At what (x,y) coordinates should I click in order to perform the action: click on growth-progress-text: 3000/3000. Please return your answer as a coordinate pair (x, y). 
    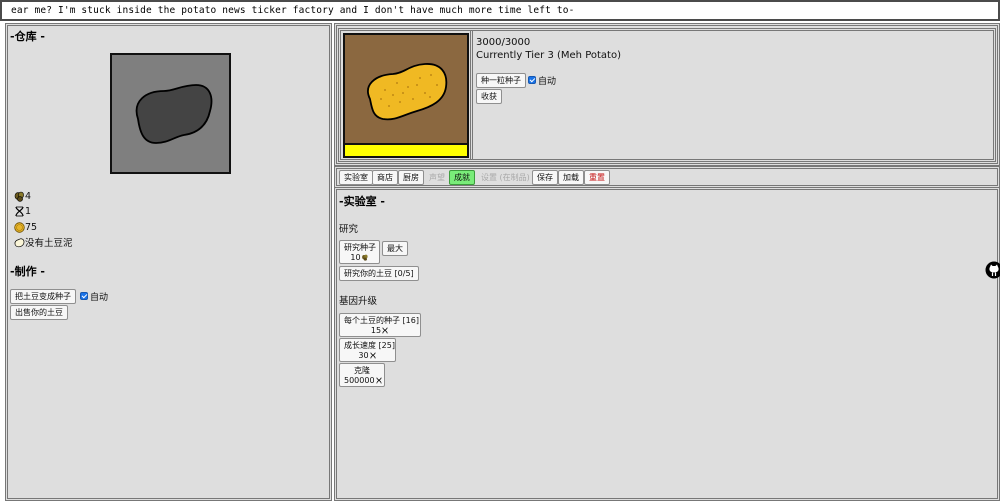
    Looking at the image, I should click on (503, 42).